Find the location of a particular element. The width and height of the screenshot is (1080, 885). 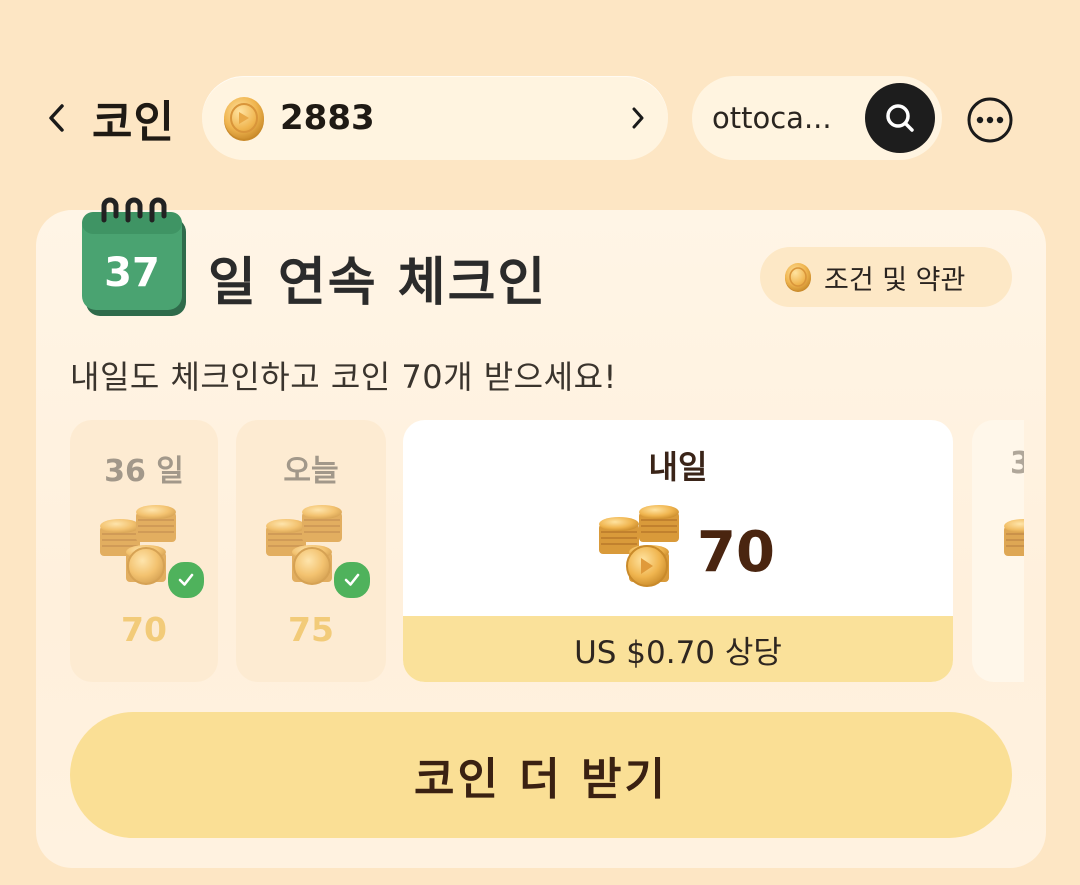

more-horizontal-icon is located at coordinates (990, 120).